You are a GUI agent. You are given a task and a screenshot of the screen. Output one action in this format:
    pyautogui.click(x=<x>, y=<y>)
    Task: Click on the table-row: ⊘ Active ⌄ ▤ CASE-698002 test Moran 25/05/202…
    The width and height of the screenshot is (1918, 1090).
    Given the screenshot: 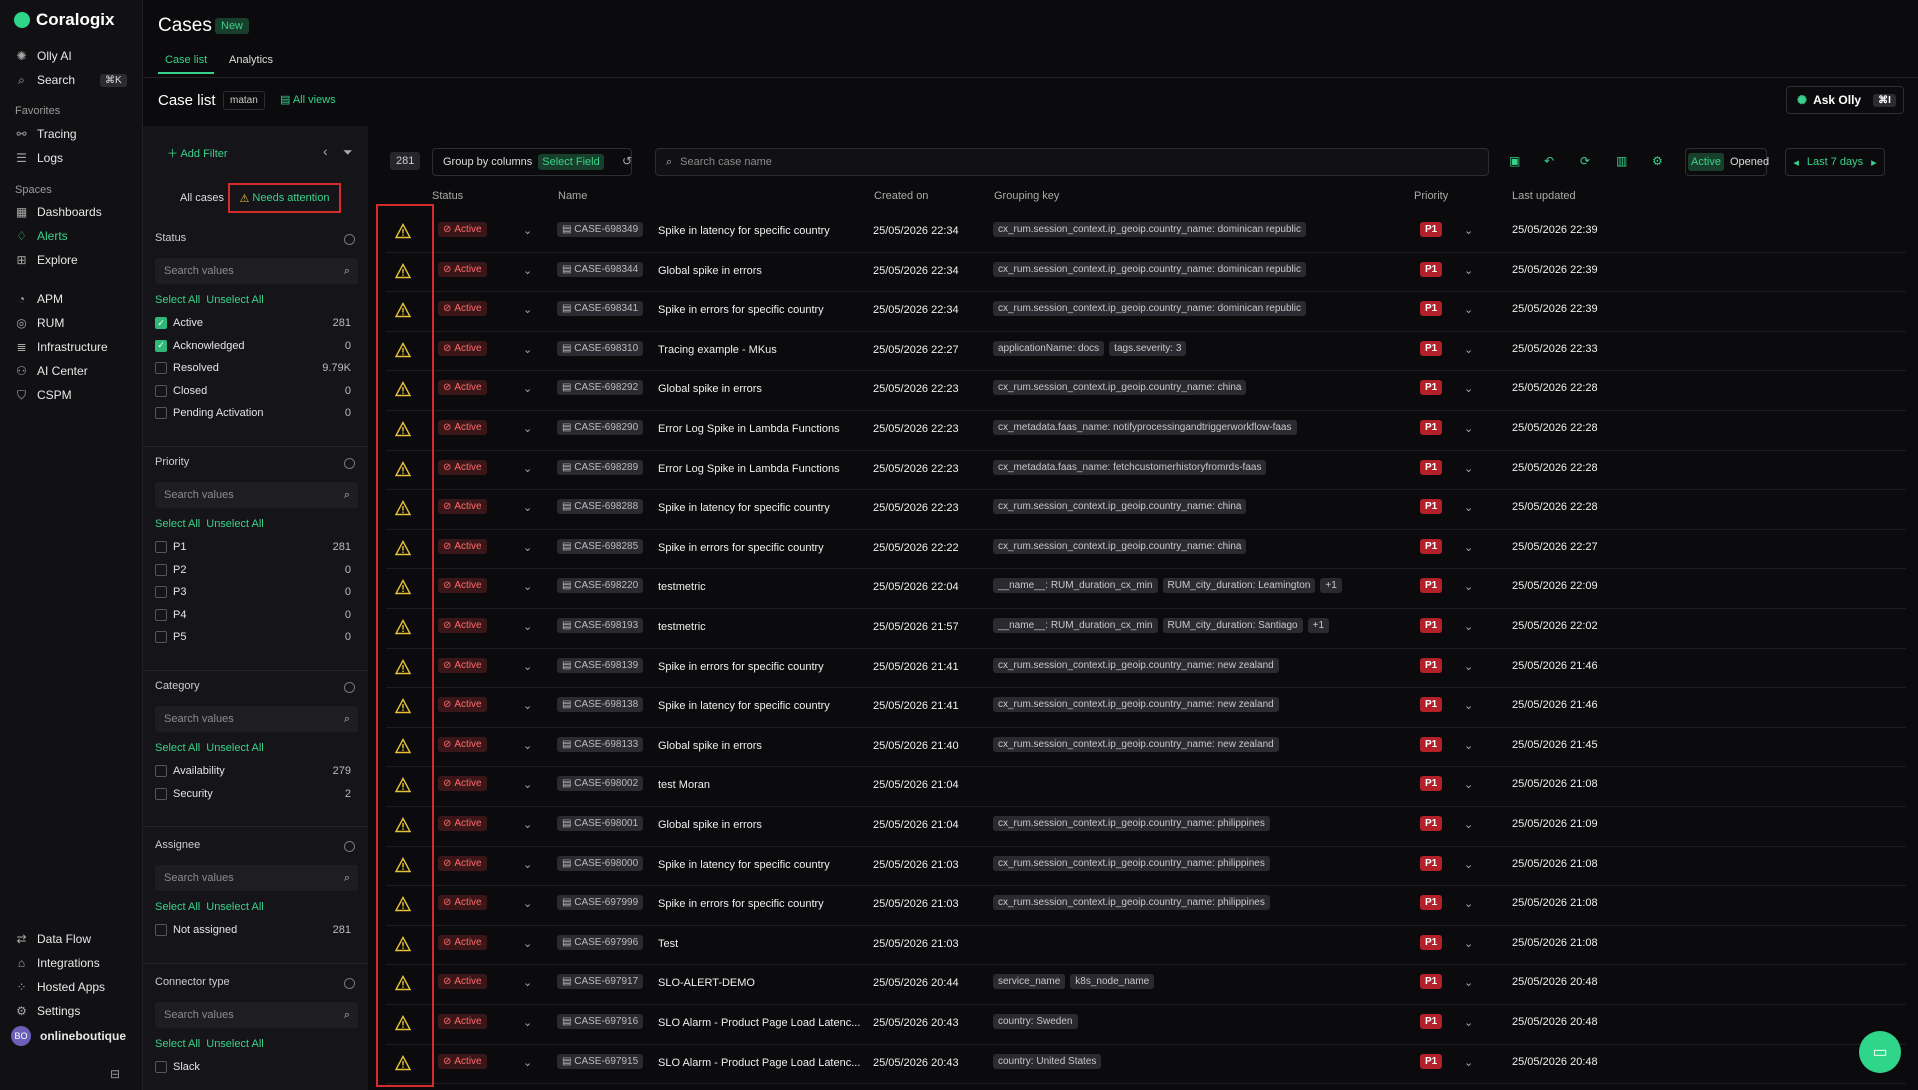 What is the action you would take?
    pyautogui.click(x=1146, y=787)
    